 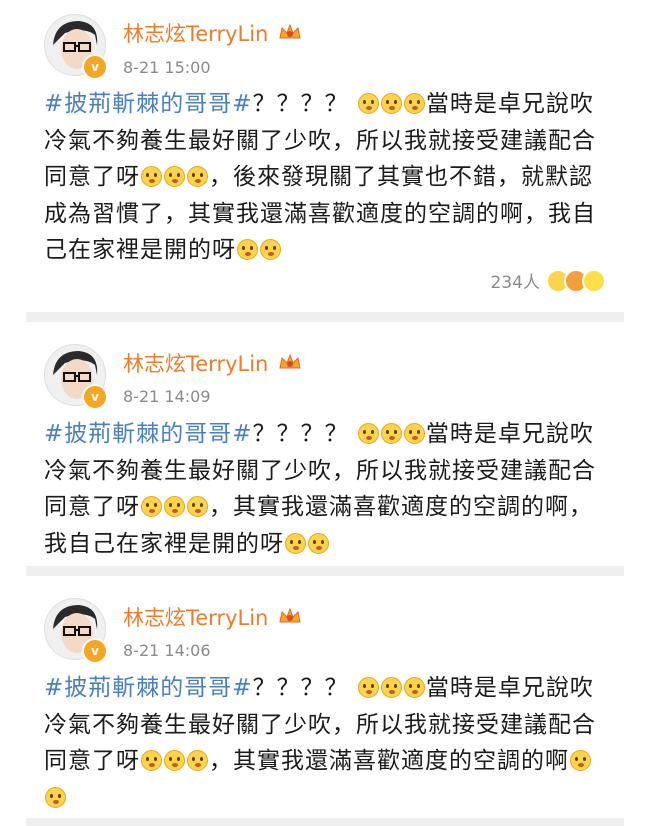 I want to click on content-text: 我自己在家裡是開的呀, so click(x=164, y=543).